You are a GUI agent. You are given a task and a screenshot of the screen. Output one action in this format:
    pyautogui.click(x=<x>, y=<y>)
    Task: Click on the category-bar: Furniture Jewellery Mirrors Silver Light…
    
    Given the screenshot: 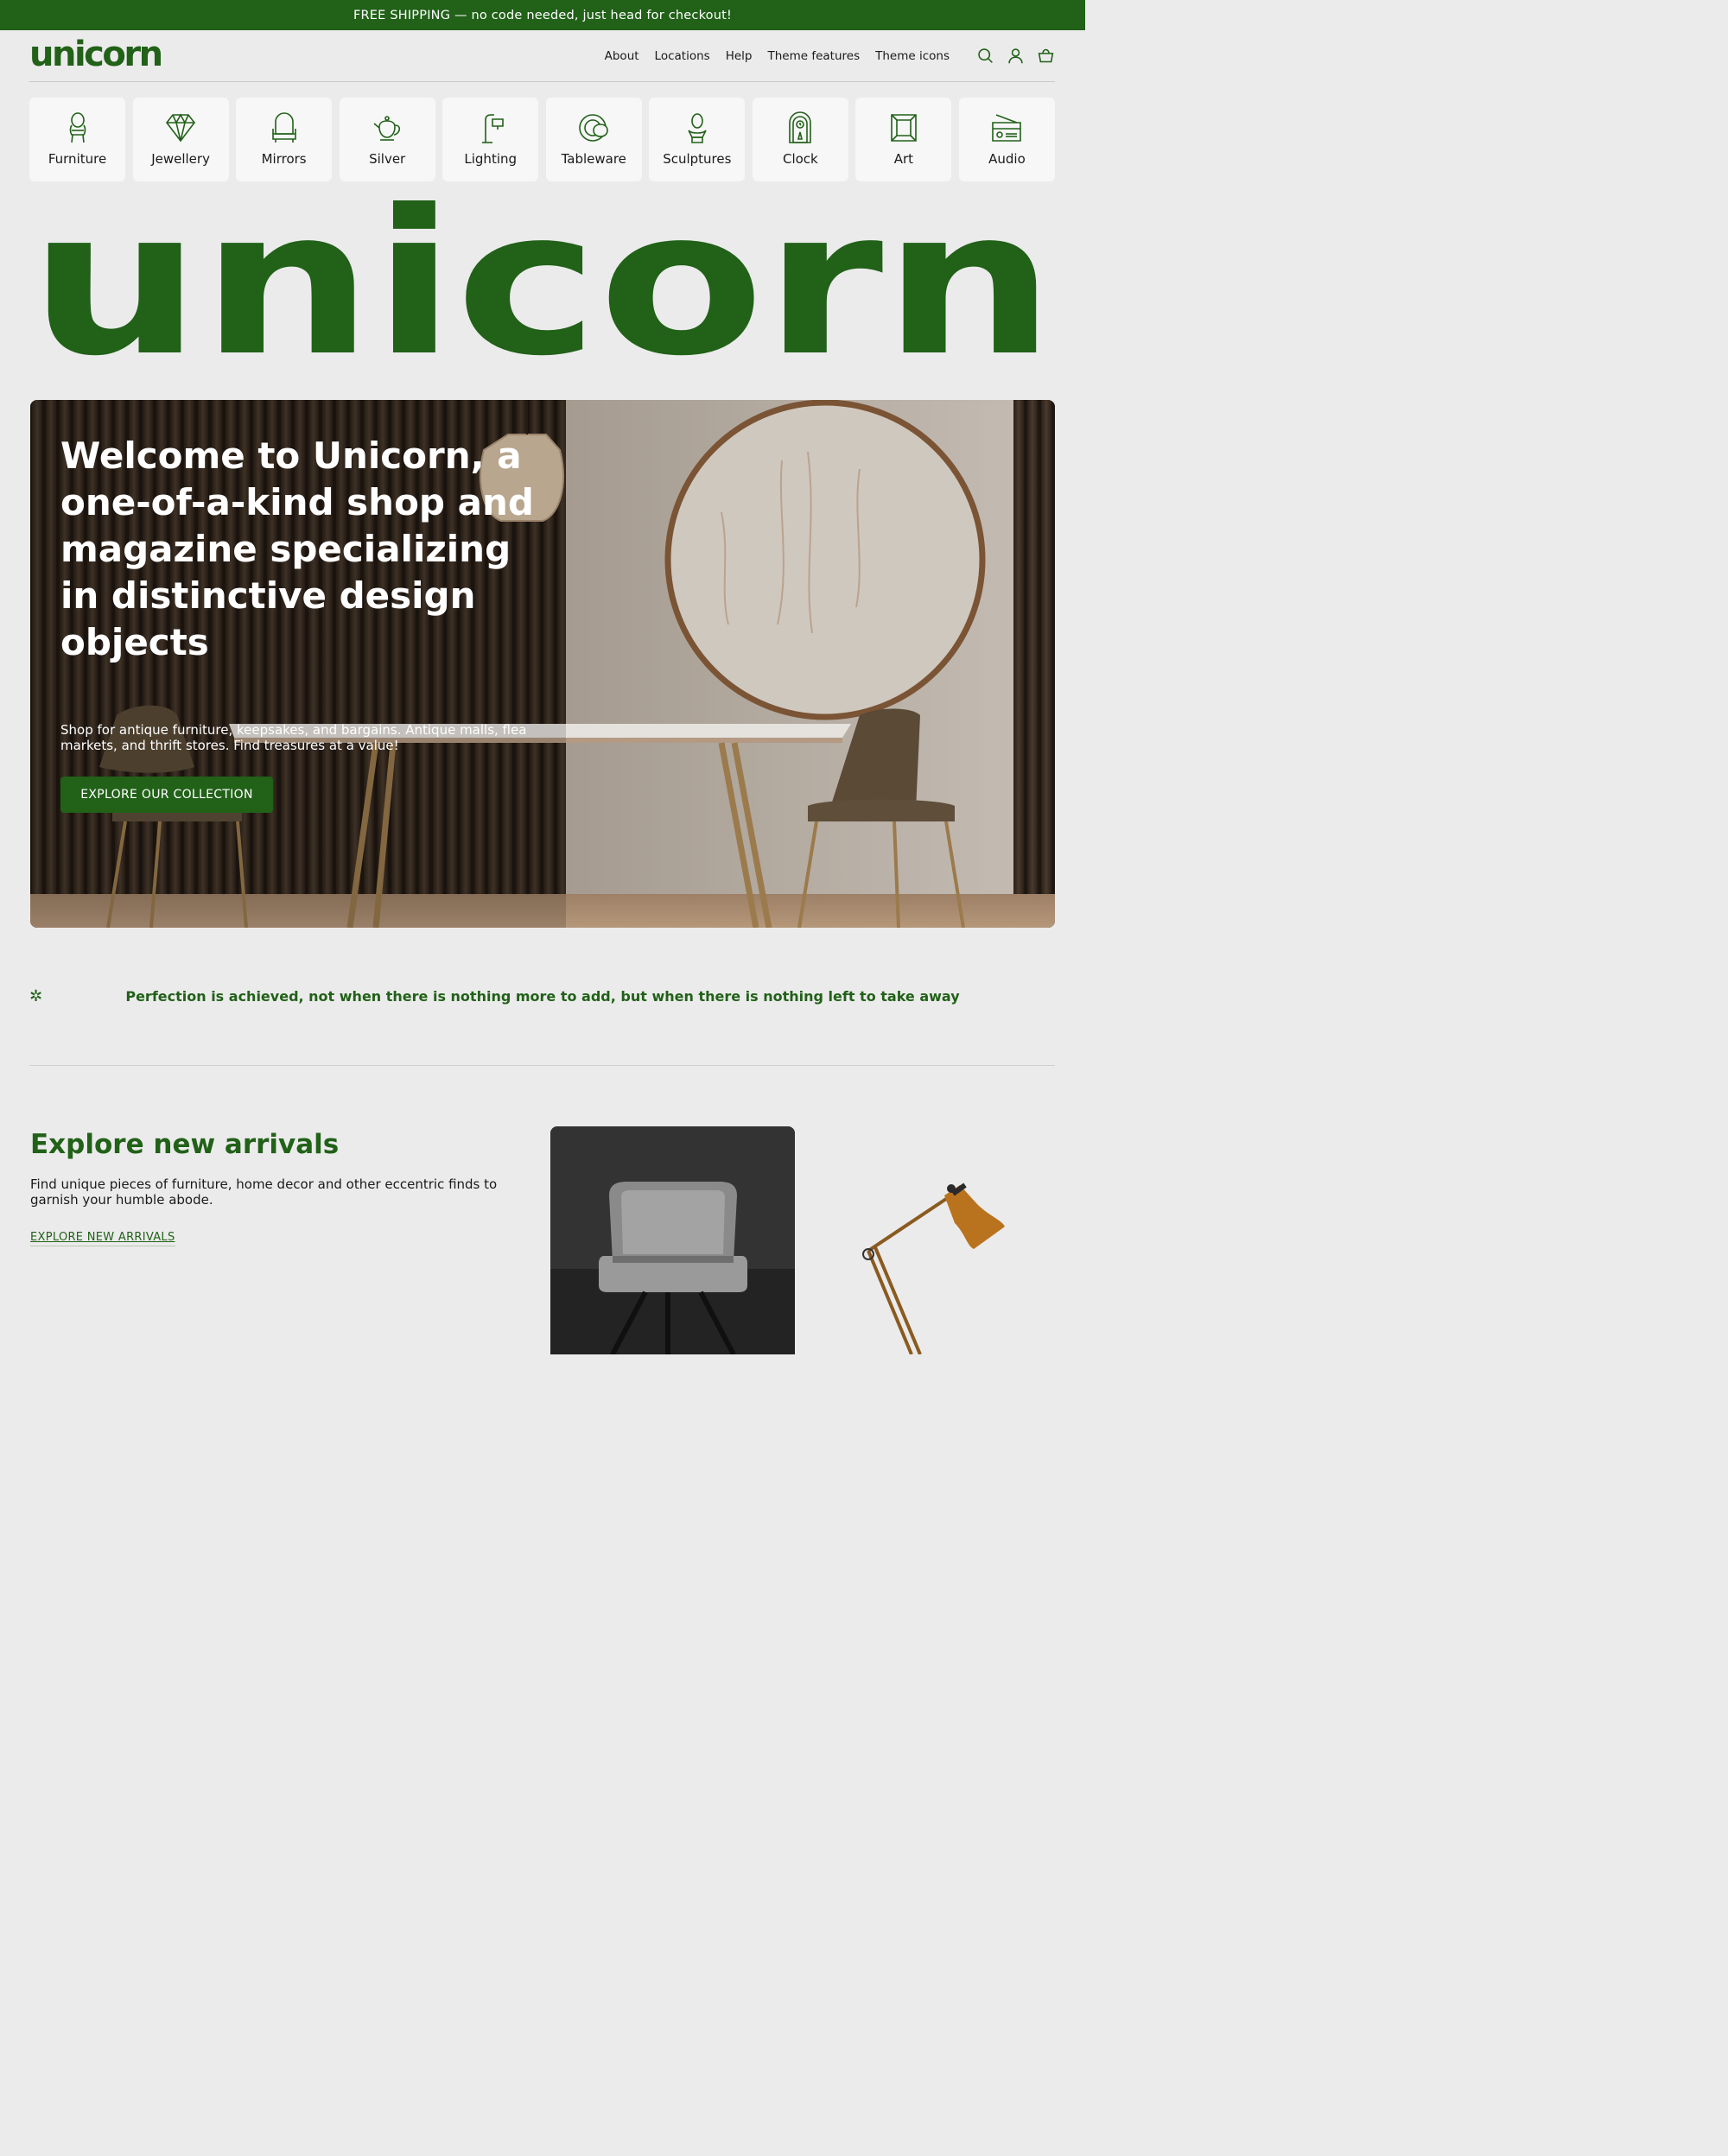 What is the action you would take?
    pyautogui.click(x=542, y=139)
    